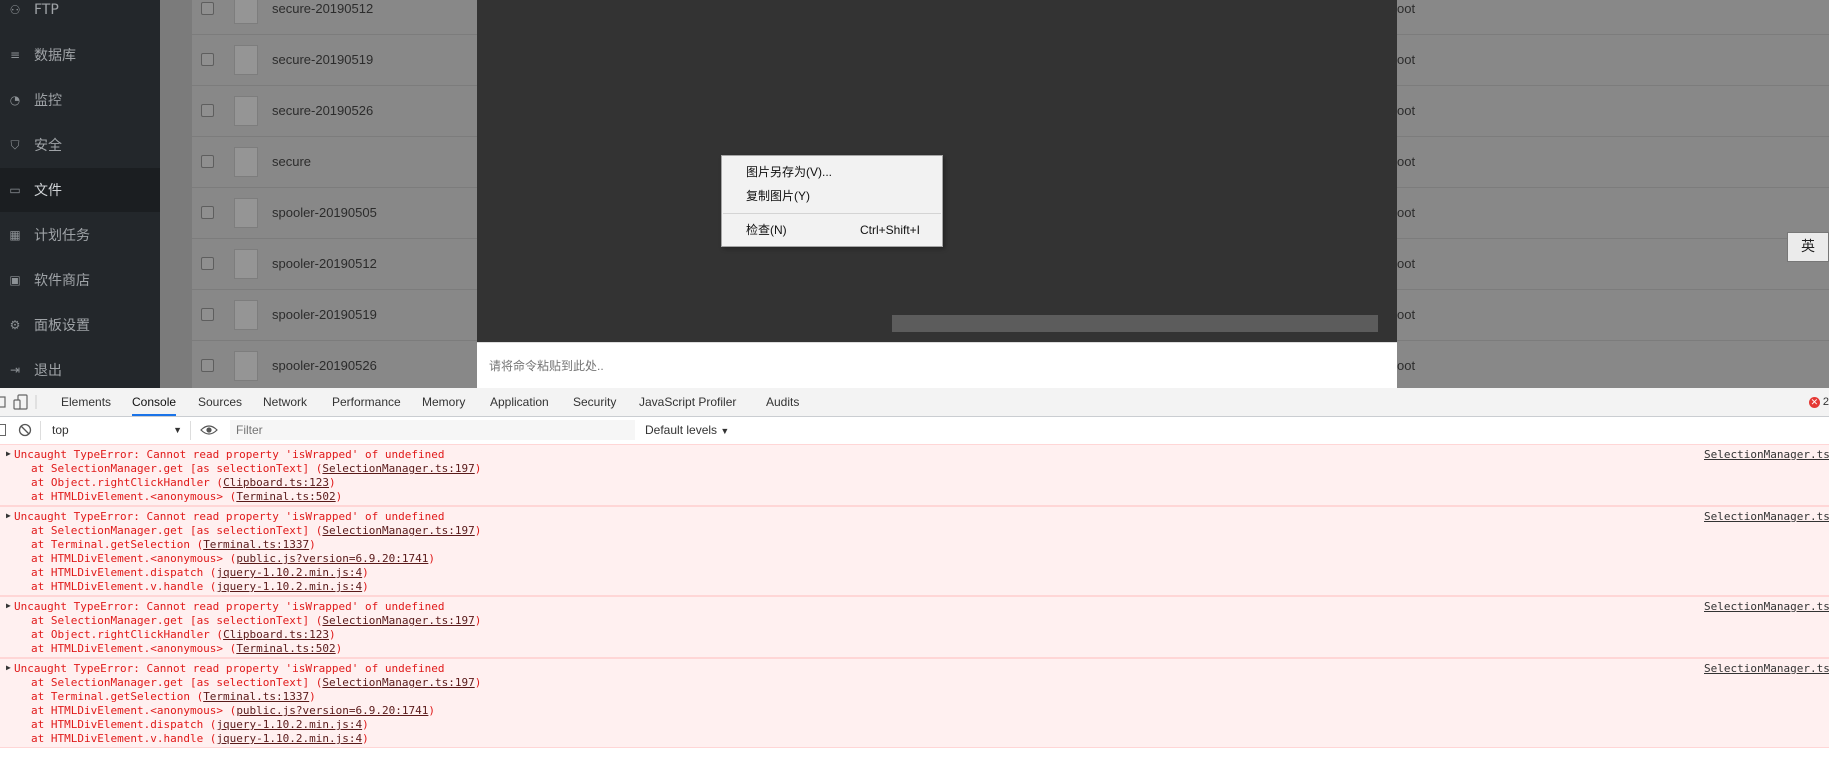  What do you see at coordinates (324, 364) in the screenshot?
I see `file-name: spooler-20190526` at bounding box center [324, 364].